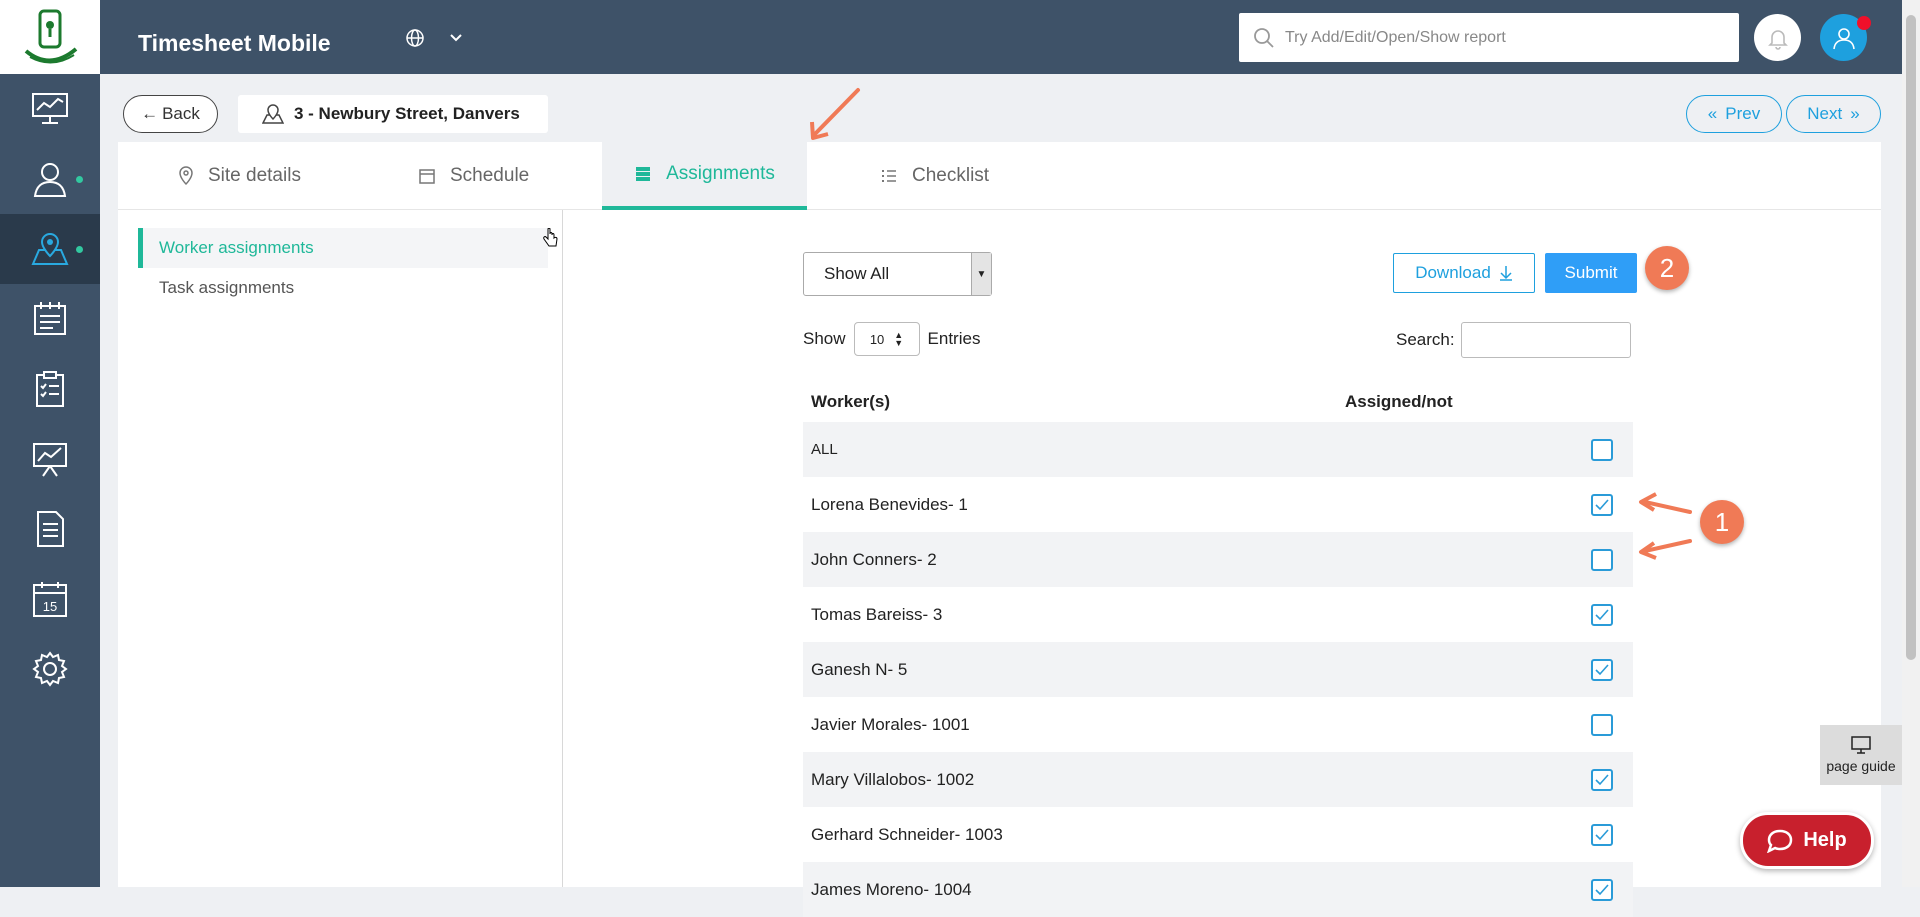  I want to click on sub-nav-task-assignments: Task assignments, so click(343, 288).